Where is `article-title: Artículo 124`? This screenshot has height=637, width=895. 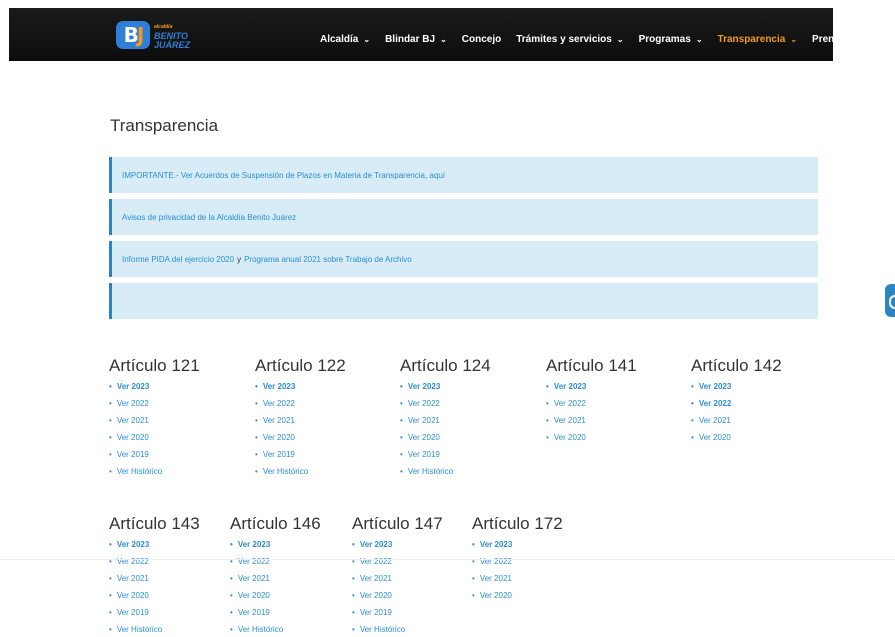
article-title: Artículo 124 is located at coordinates (445, 365).